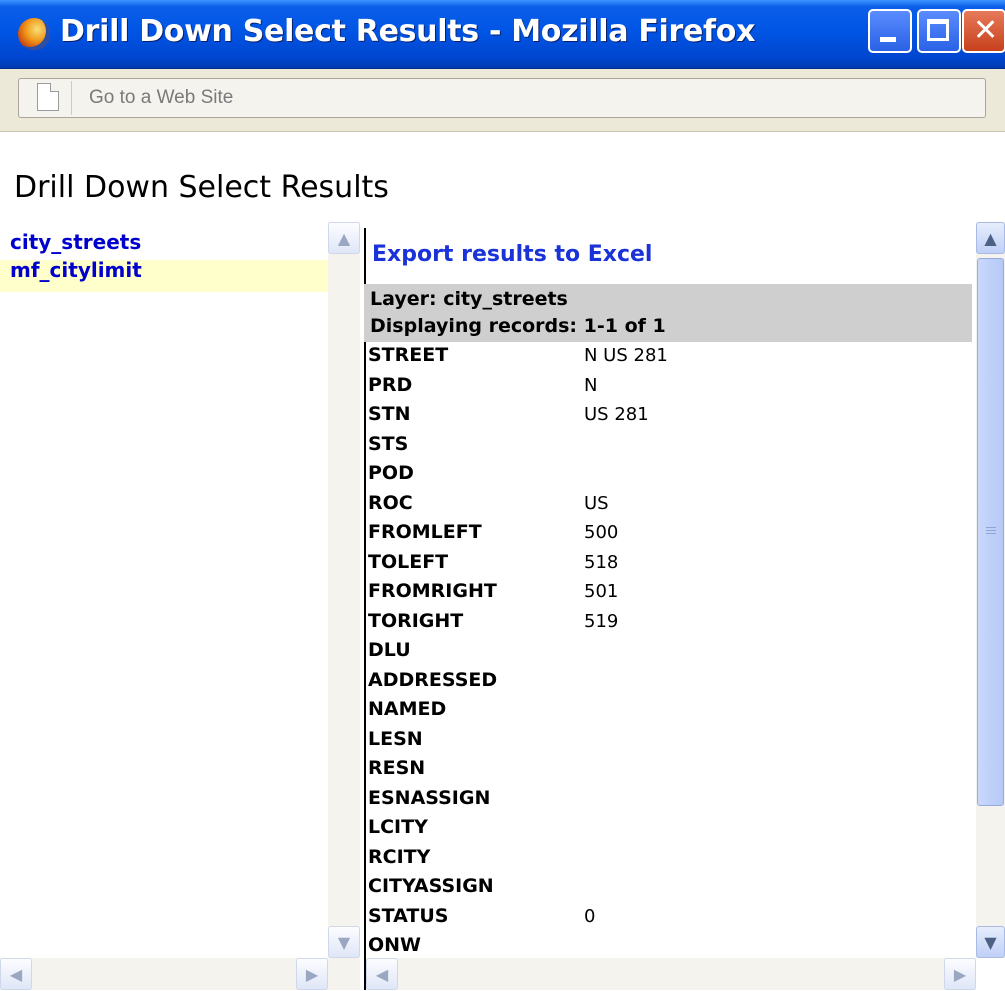 The height and width of the screenshot is (991, 1005). What do you see at coordinates (668, 593) in the screenshot?
I see `attribute-row: FROMRIGHT 501` at bounding box center [668, 593].